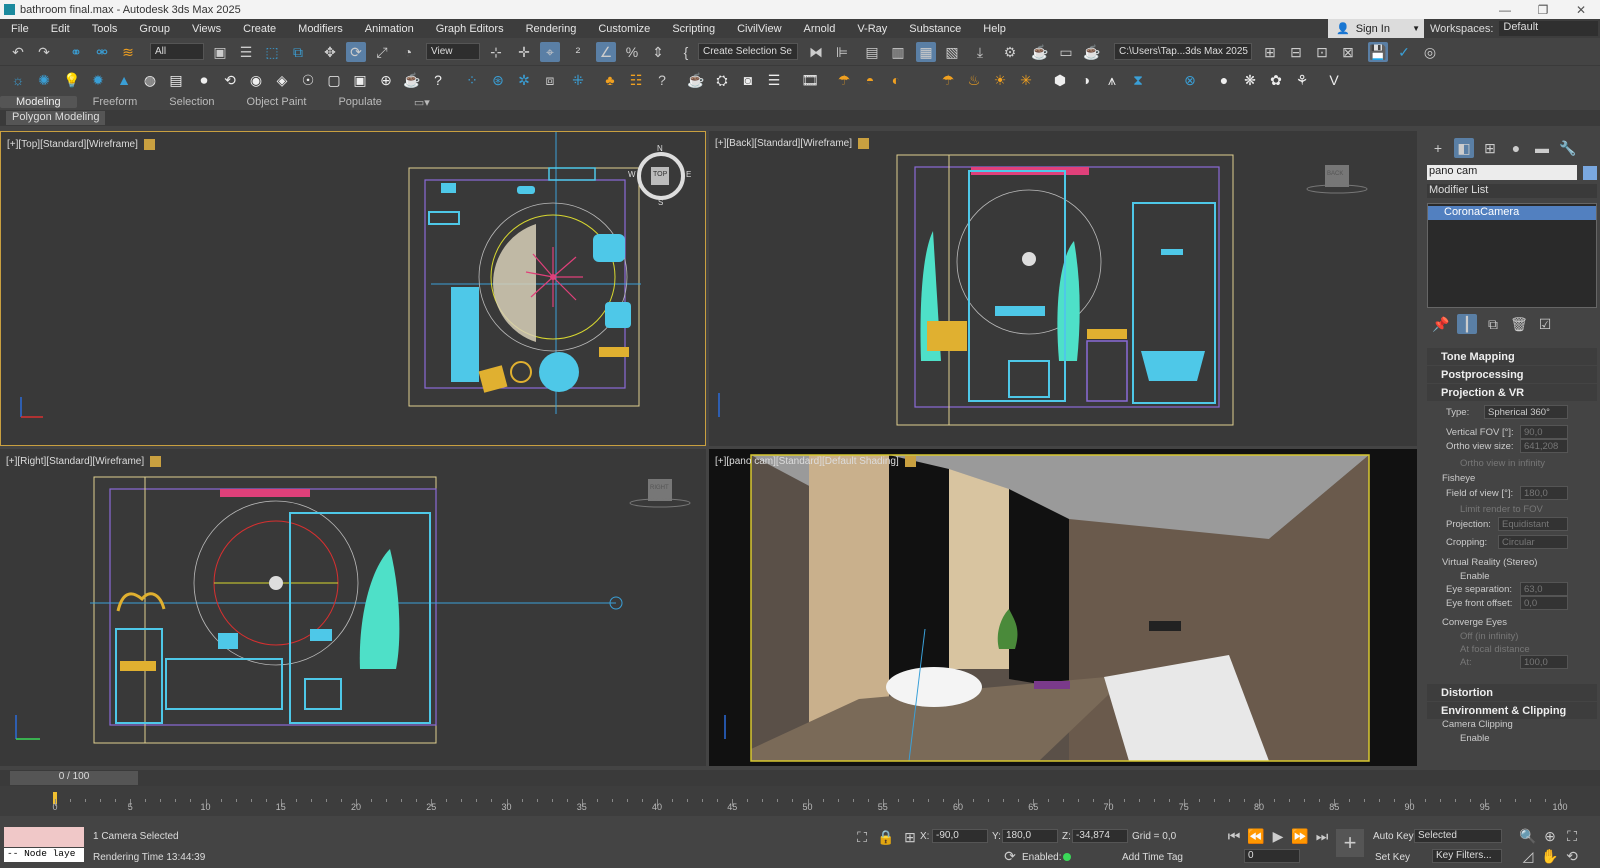  Describe the element at coordinates (1335, 174) in the screenshot. I see `viewcube-back: BACK` at that location.